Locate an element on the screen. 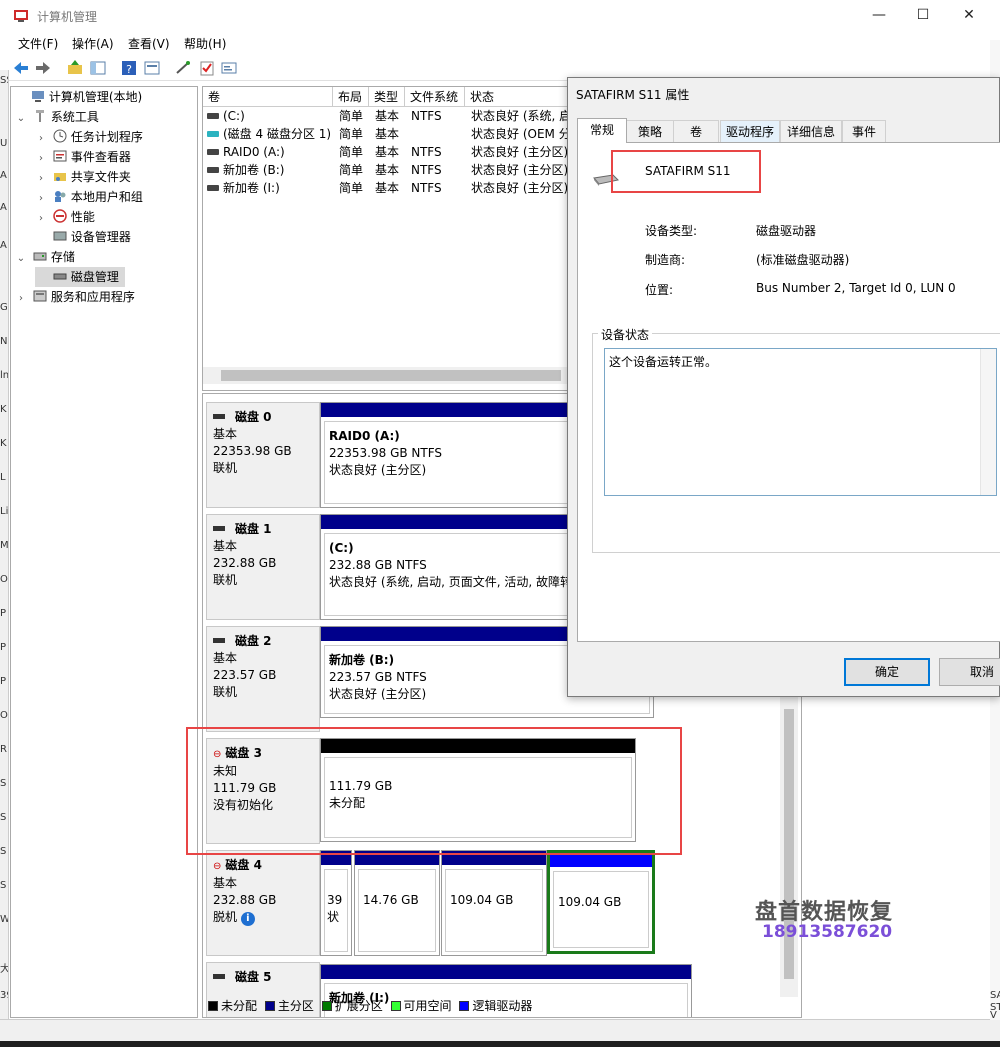  disk-state: 脱机 is located at coordinates (225, 917).